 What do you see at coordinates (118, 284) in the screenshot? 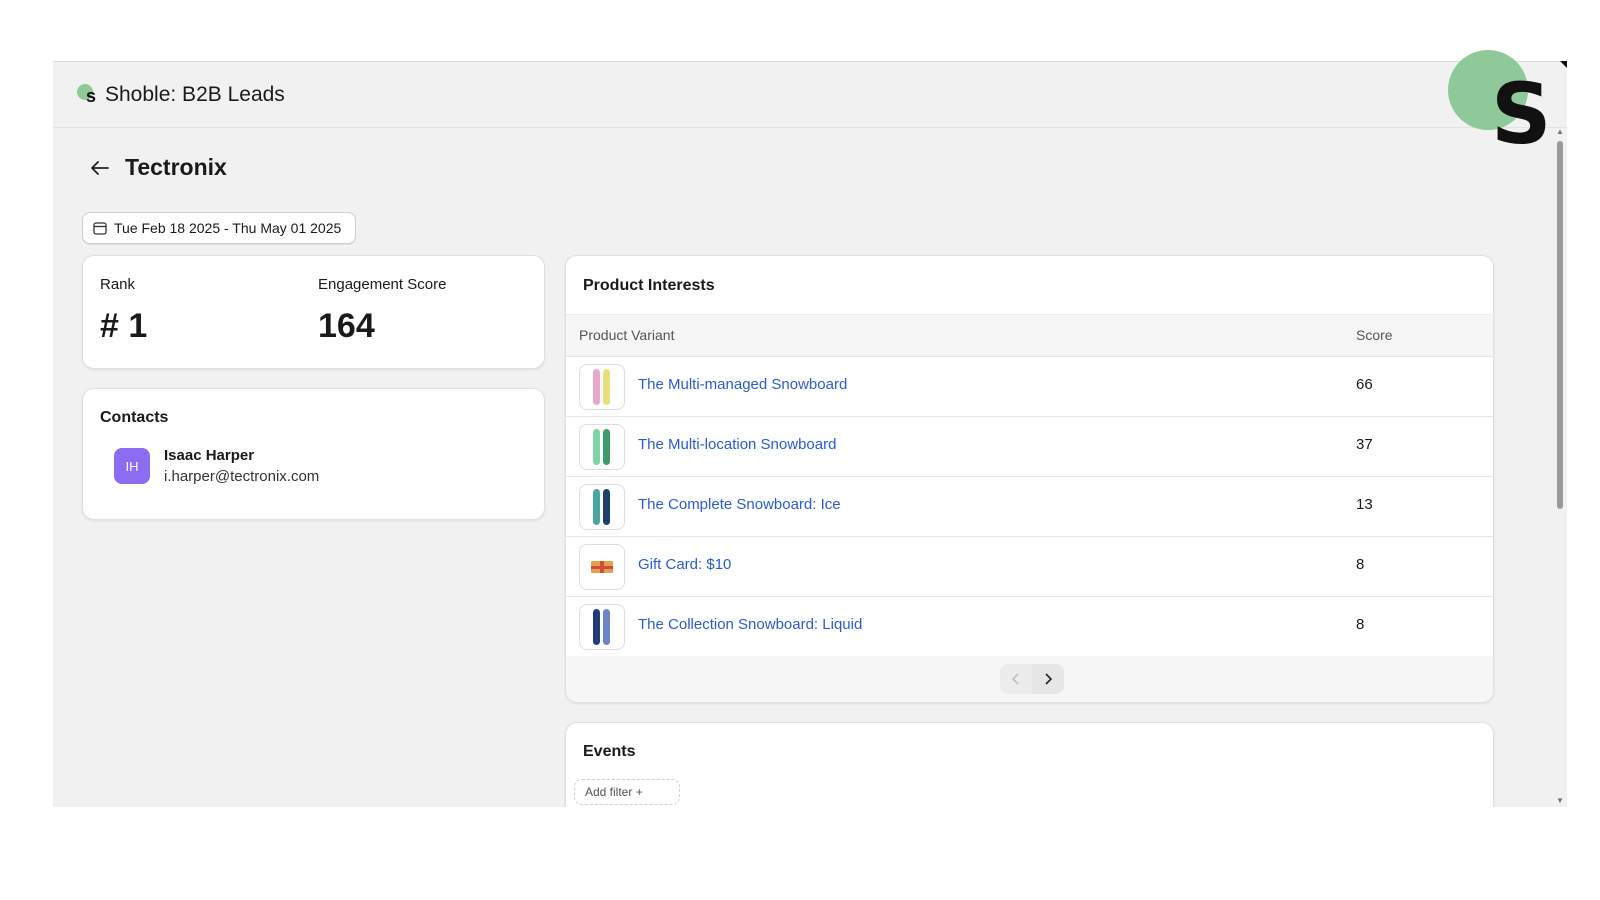
I see `rank-label: Rank` at bounding box center [118, 284].